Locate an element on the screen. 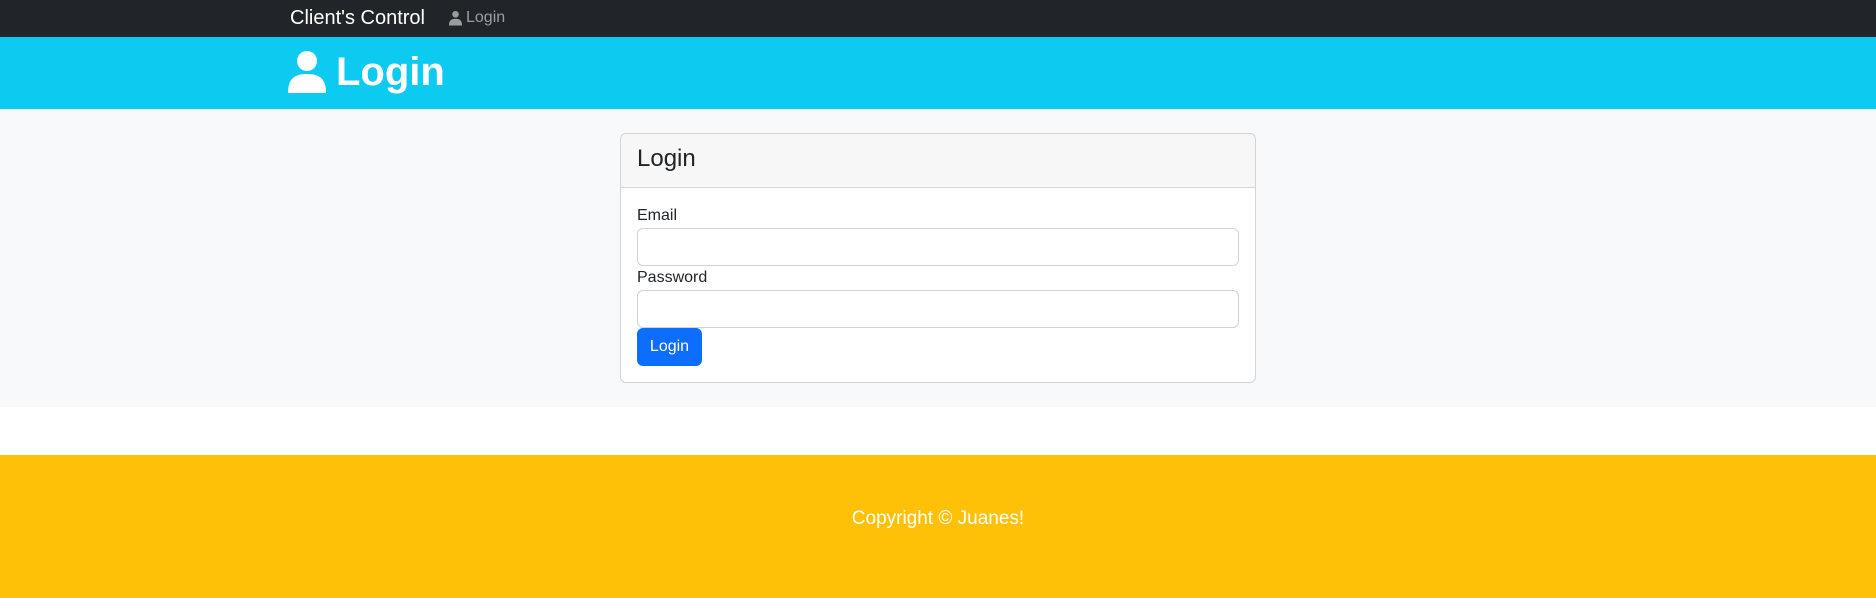 The width and height of the screenshot is (1876, 598). nav-link-label: Login is located at coordinates (486, 17).